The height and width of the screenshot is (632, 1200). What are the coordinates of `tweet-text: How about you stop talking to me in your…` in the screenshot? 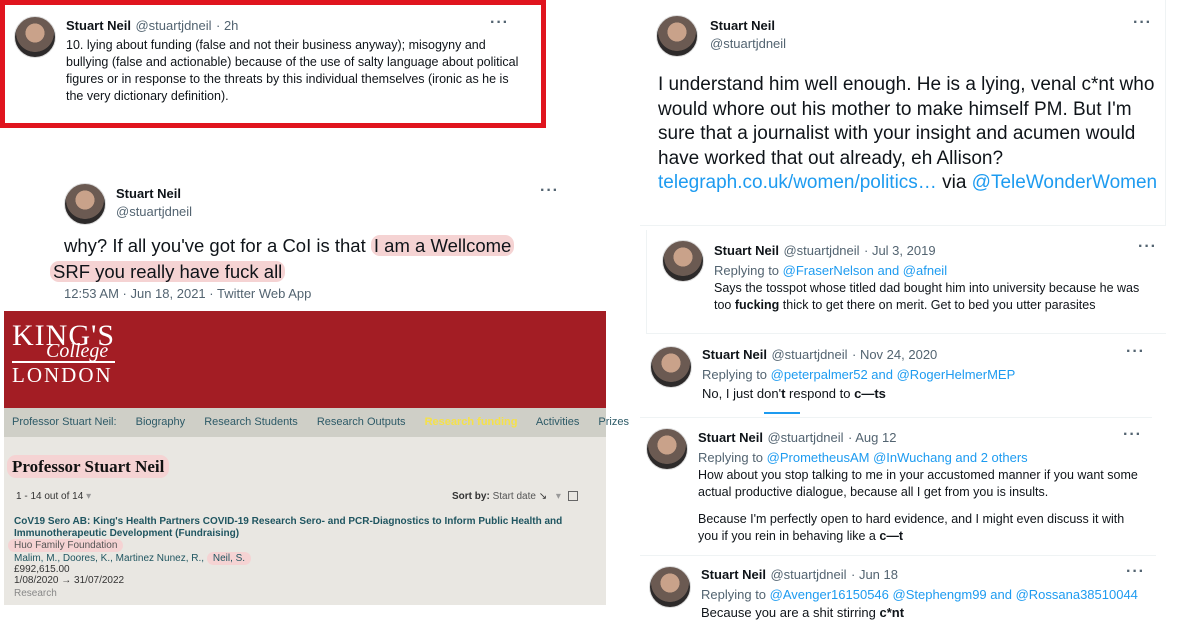 It's located at (918, 483).